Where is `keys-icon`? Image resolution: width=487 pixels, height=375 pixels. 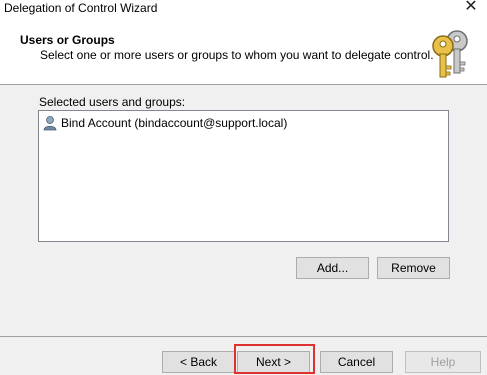 keys-icon is located at coordinates (450, 54).